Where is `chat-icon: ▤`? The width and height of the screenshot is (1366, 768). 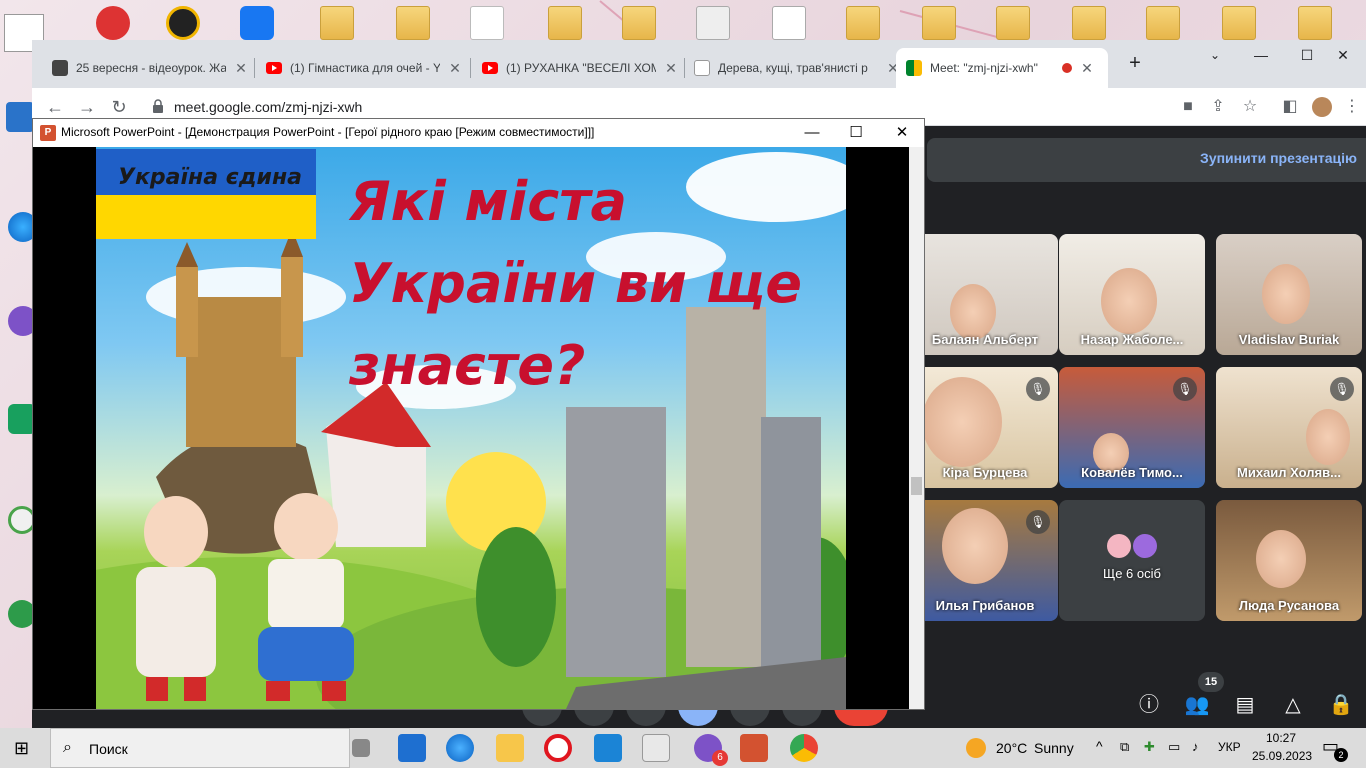 chat-icon: ▤ is located at coordinates (1245, 705).